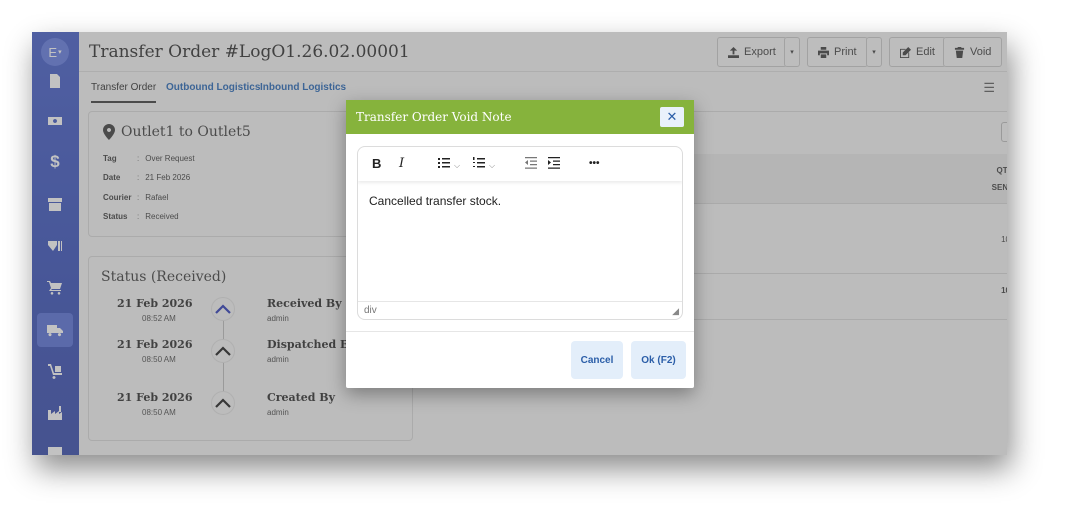 The width and height of the screenshot is (1072, 520). Describe the element at coordinates (520, 117) in the screenshot. I see `dialog-header: Transfer Order Void Note ✕` at that location.